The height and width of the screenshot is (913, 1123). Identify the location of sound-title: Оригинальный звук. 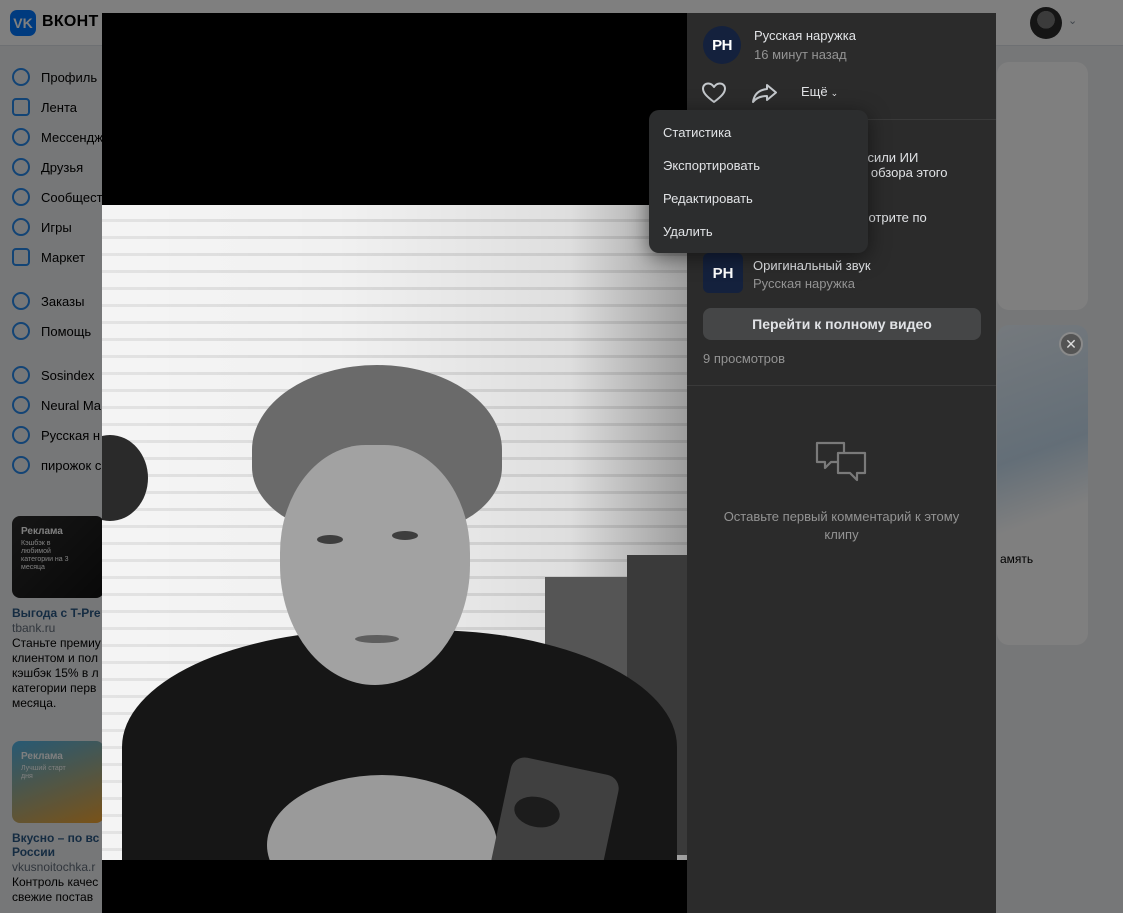
(812, 265).